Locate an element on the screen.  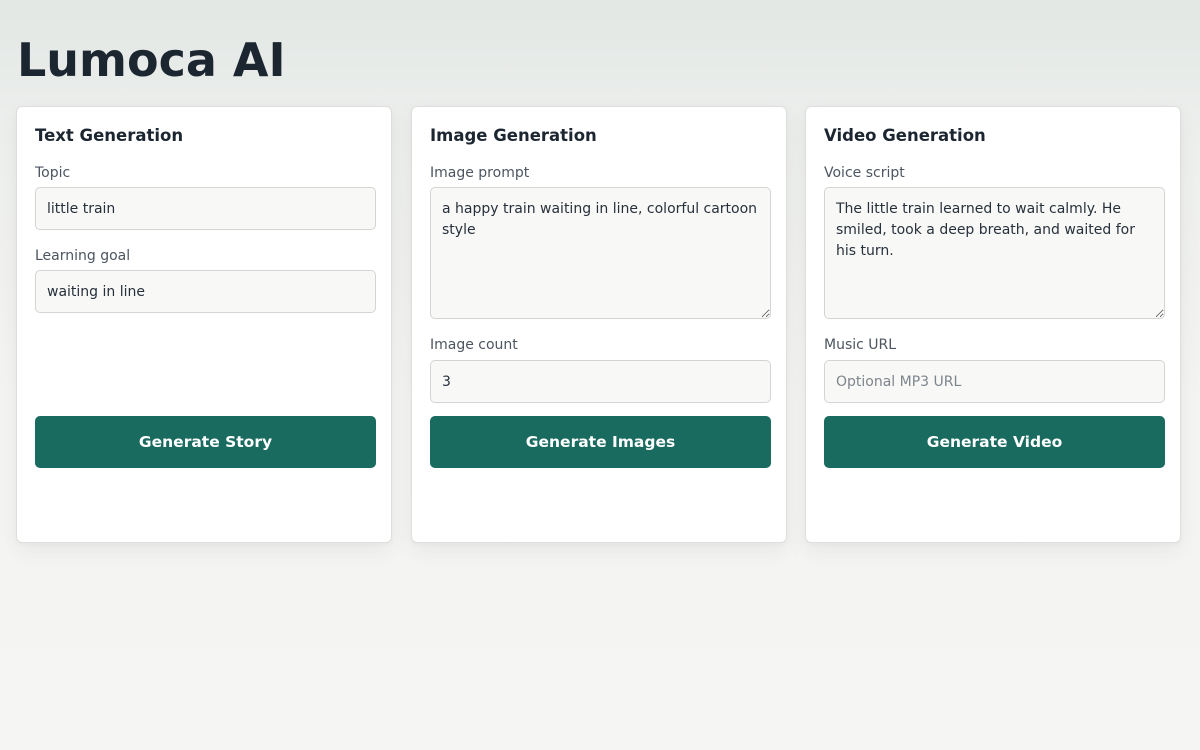
video-generation-title: Video Generation is located at coordinates (905, 135).